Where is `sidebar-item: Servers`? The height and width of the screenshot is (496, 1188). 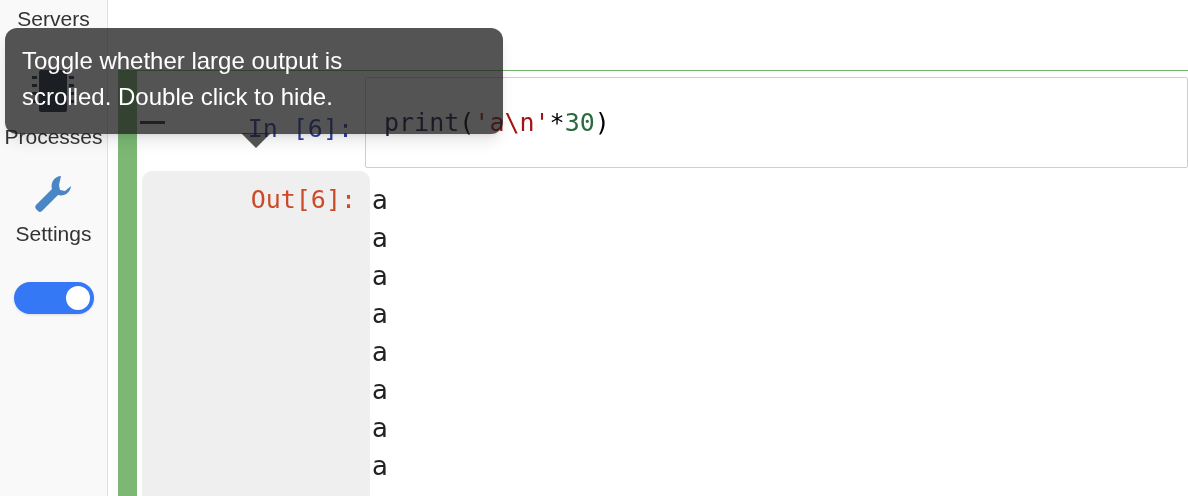 sidebar-item: Servers is located at coordinates (53, 19).